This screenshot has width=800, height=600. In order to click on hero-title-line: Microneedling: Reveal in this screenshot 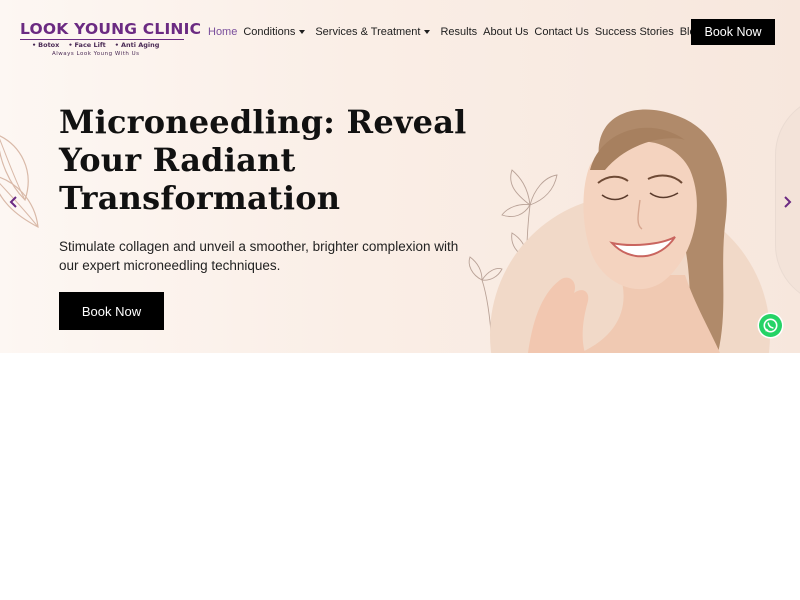, I will do `click(263, 122)`.